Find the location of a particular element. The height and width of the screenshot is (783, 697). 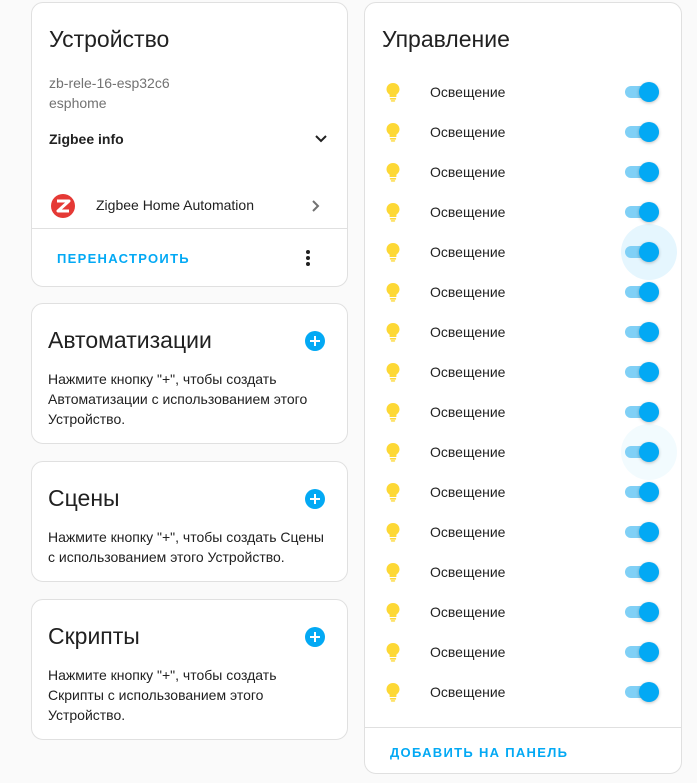

device-model: zb-rele-16-esp32c6 is located at coordinates (109, 83).